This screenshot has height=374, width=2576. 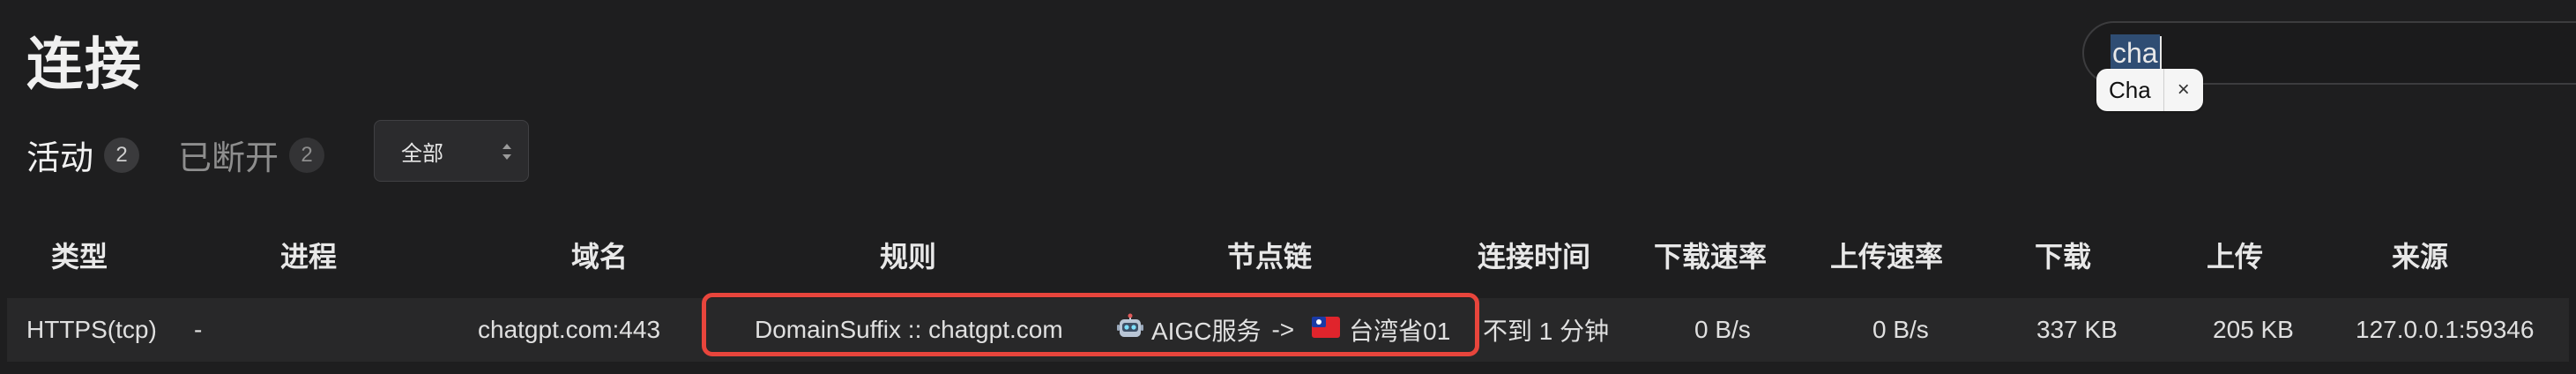 What do you see at coordinates (909, 329) in the screenshot?
I see `cell-rule: DomainSuffix :: chatgpt.com` at bounding box center [909, 329].